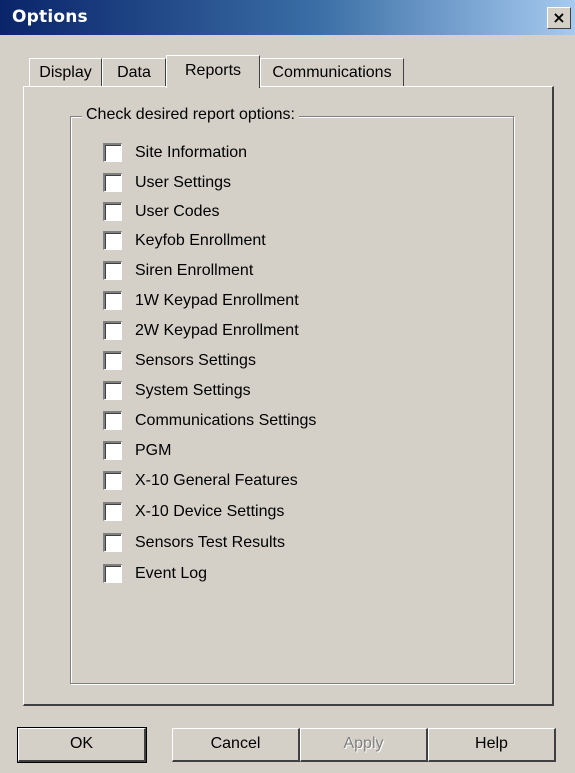 The height and width of the screenshot is (773, 575). Describe the element at coordinates (287, 17) in the screenshot. I see `title-bar: Options ×` at that location.